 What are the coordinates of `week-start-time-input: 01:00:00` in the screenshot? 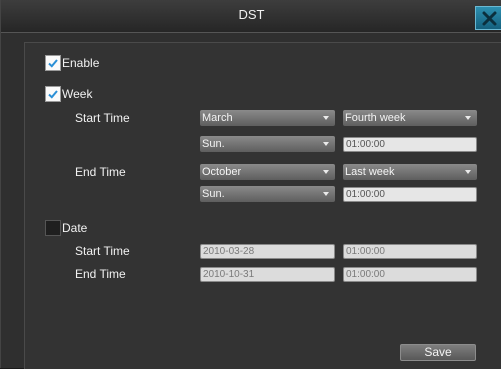 It's located at (410, 144).